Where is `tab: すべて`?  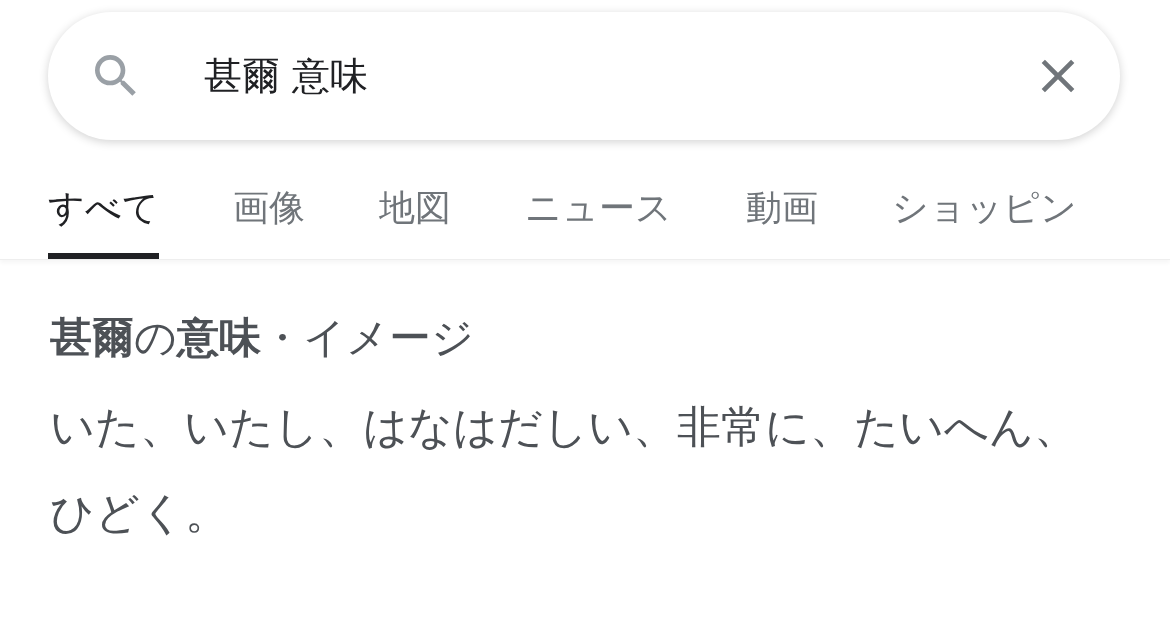 tab: すべて is located at coordinates (103, 221).